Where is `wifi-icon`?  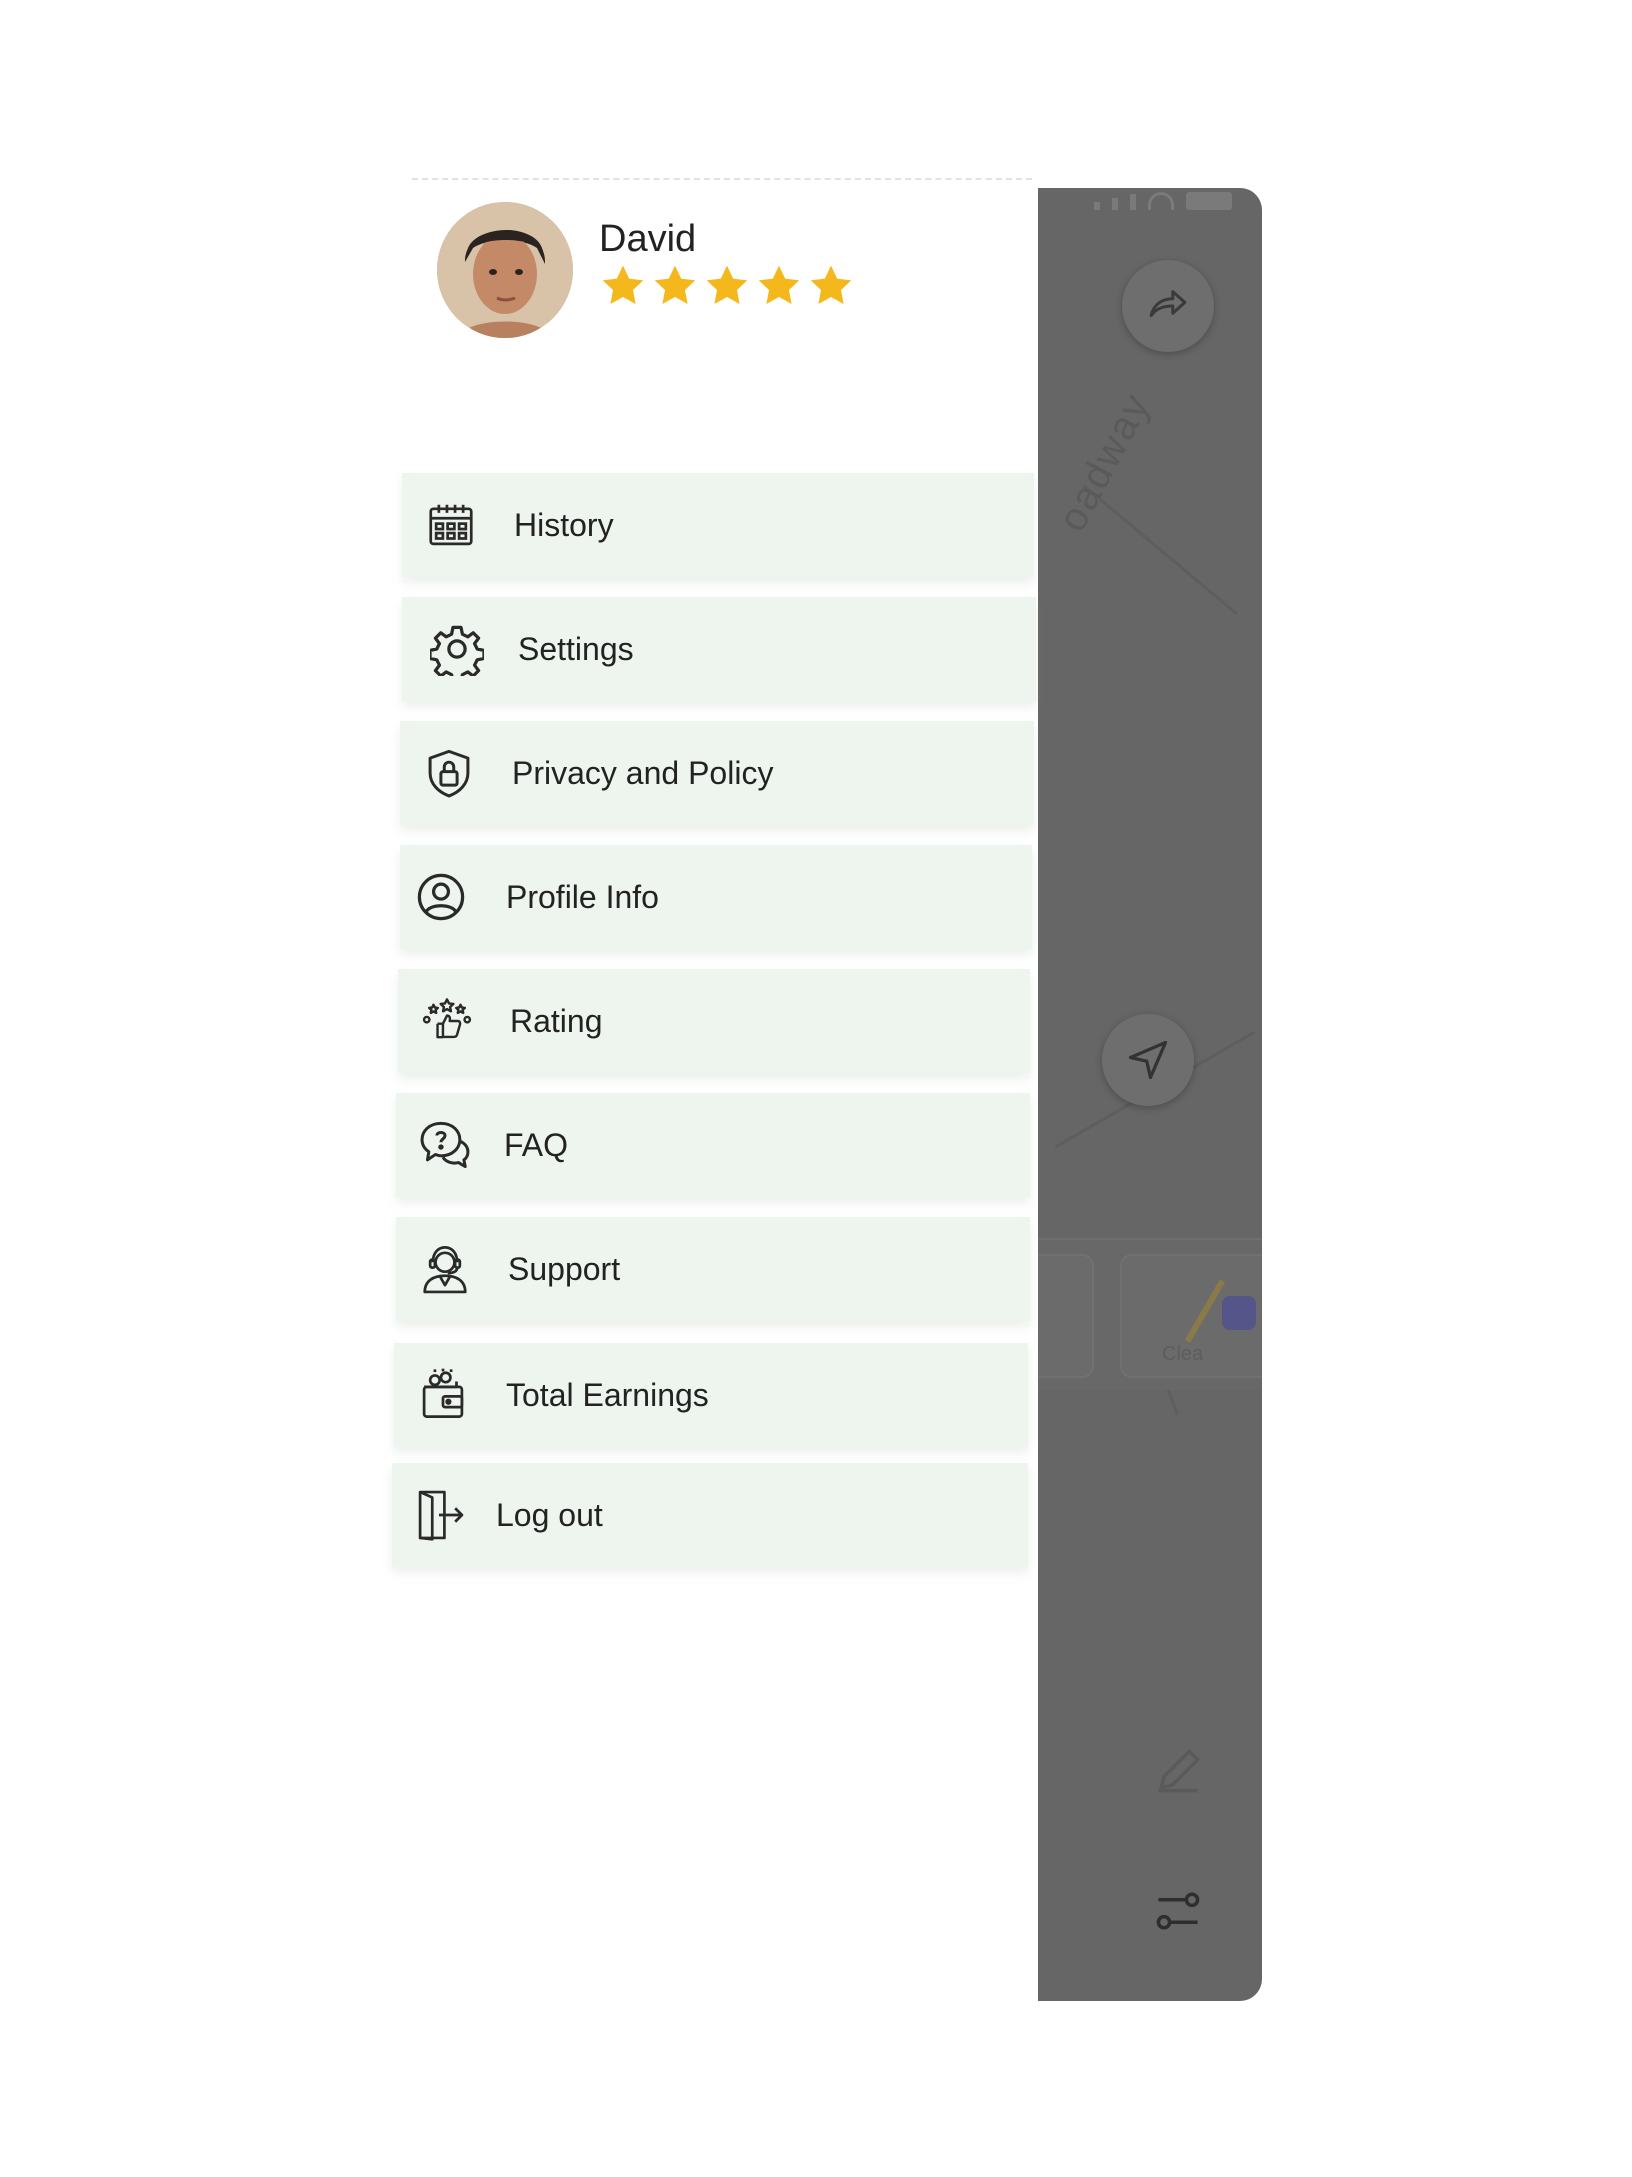 wifi-icon is located at coordinates (1161, 201).